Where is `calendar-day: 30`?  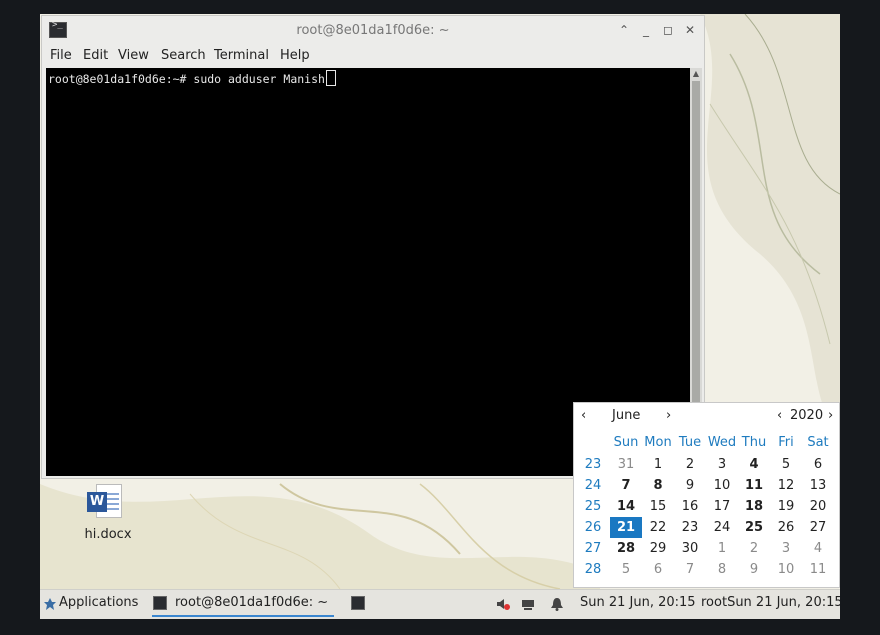
calendar-day: 30 is located at coordinates (690, 548).